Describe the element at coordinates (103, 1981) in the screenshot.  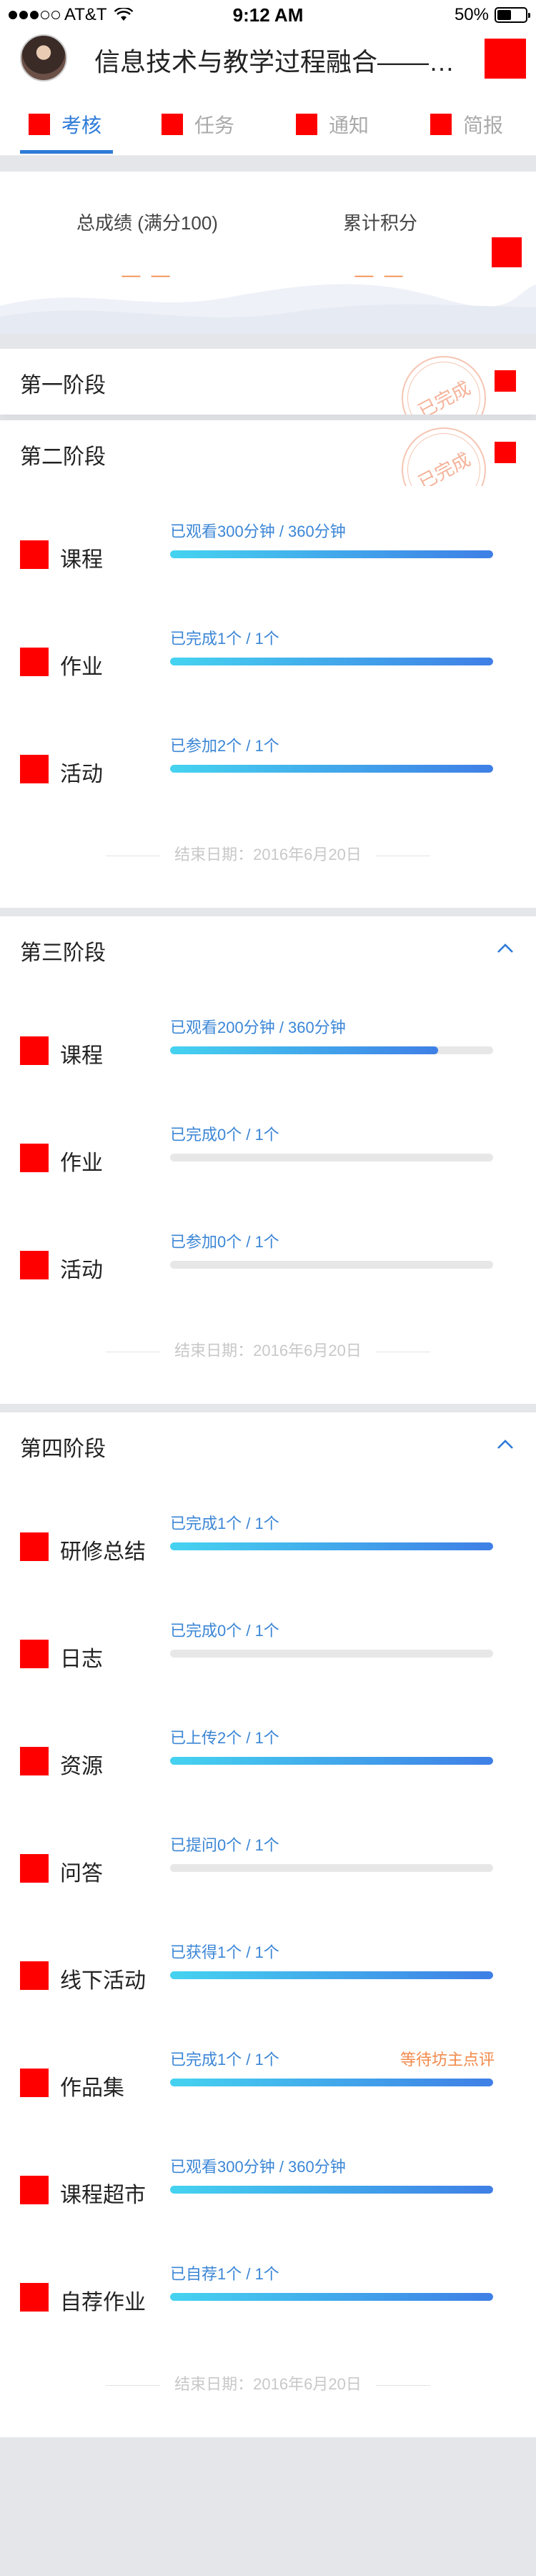
I see `item-name: 线下活动` at that location.